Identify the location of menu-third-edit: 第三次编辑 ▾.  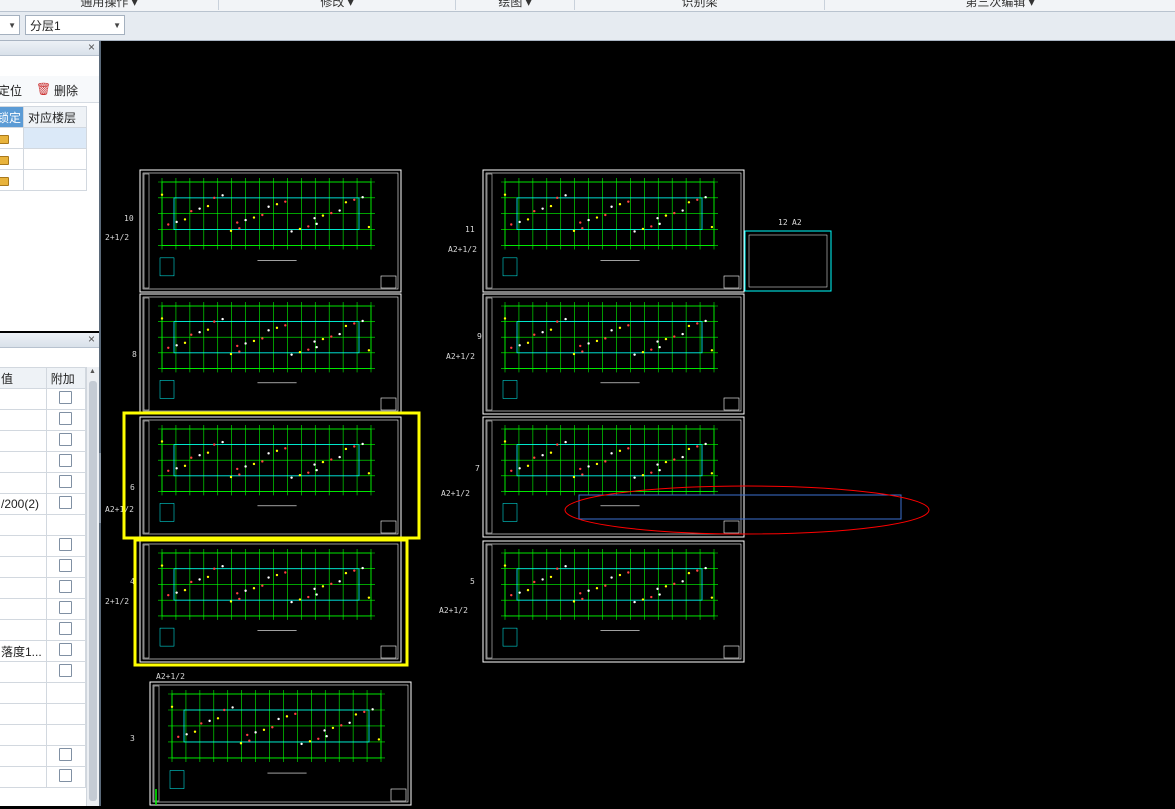
(1000, 5).